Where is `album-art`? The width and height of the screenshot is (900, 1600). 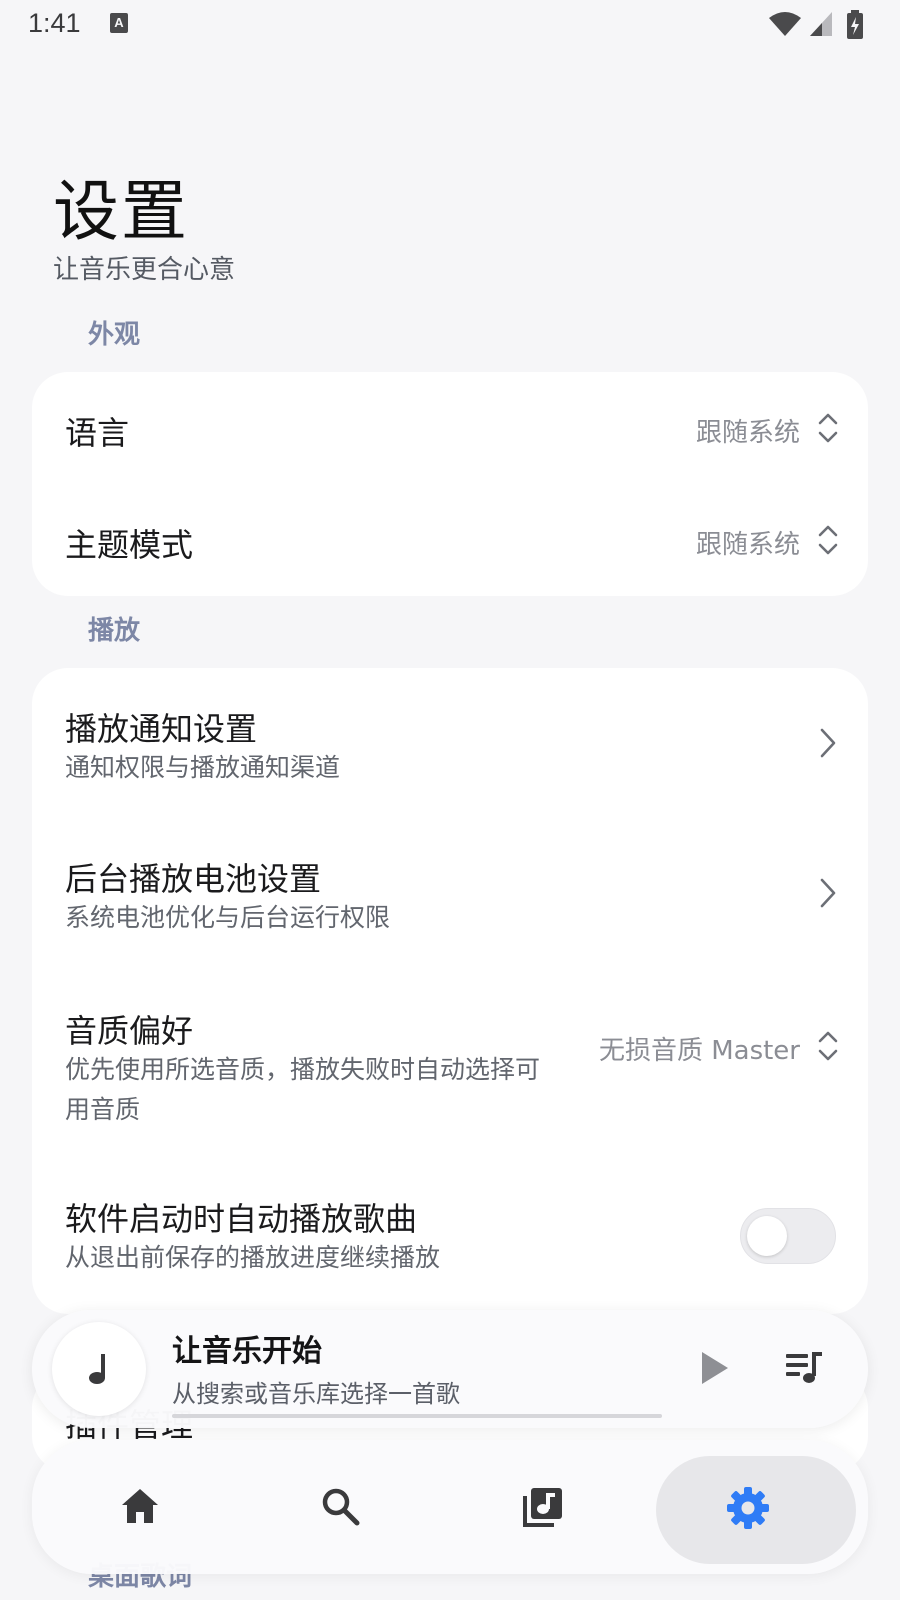
album-art is located at coordinates (99, 1369).